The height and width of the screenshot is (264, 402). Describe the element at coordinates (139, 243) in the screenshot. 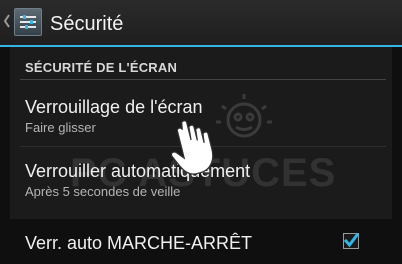

I see `pref-title-power-button-lock: Verr. auto MARCHE-ARRÊT` at that location.